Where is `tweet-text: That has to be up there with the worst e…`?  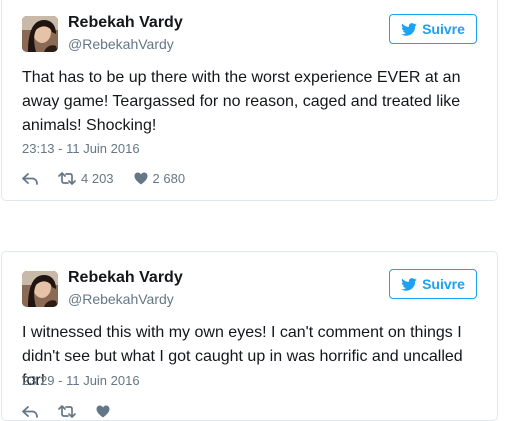 tweet-text: That has to be up there with the worst e… is located at coordinates (241, 101).